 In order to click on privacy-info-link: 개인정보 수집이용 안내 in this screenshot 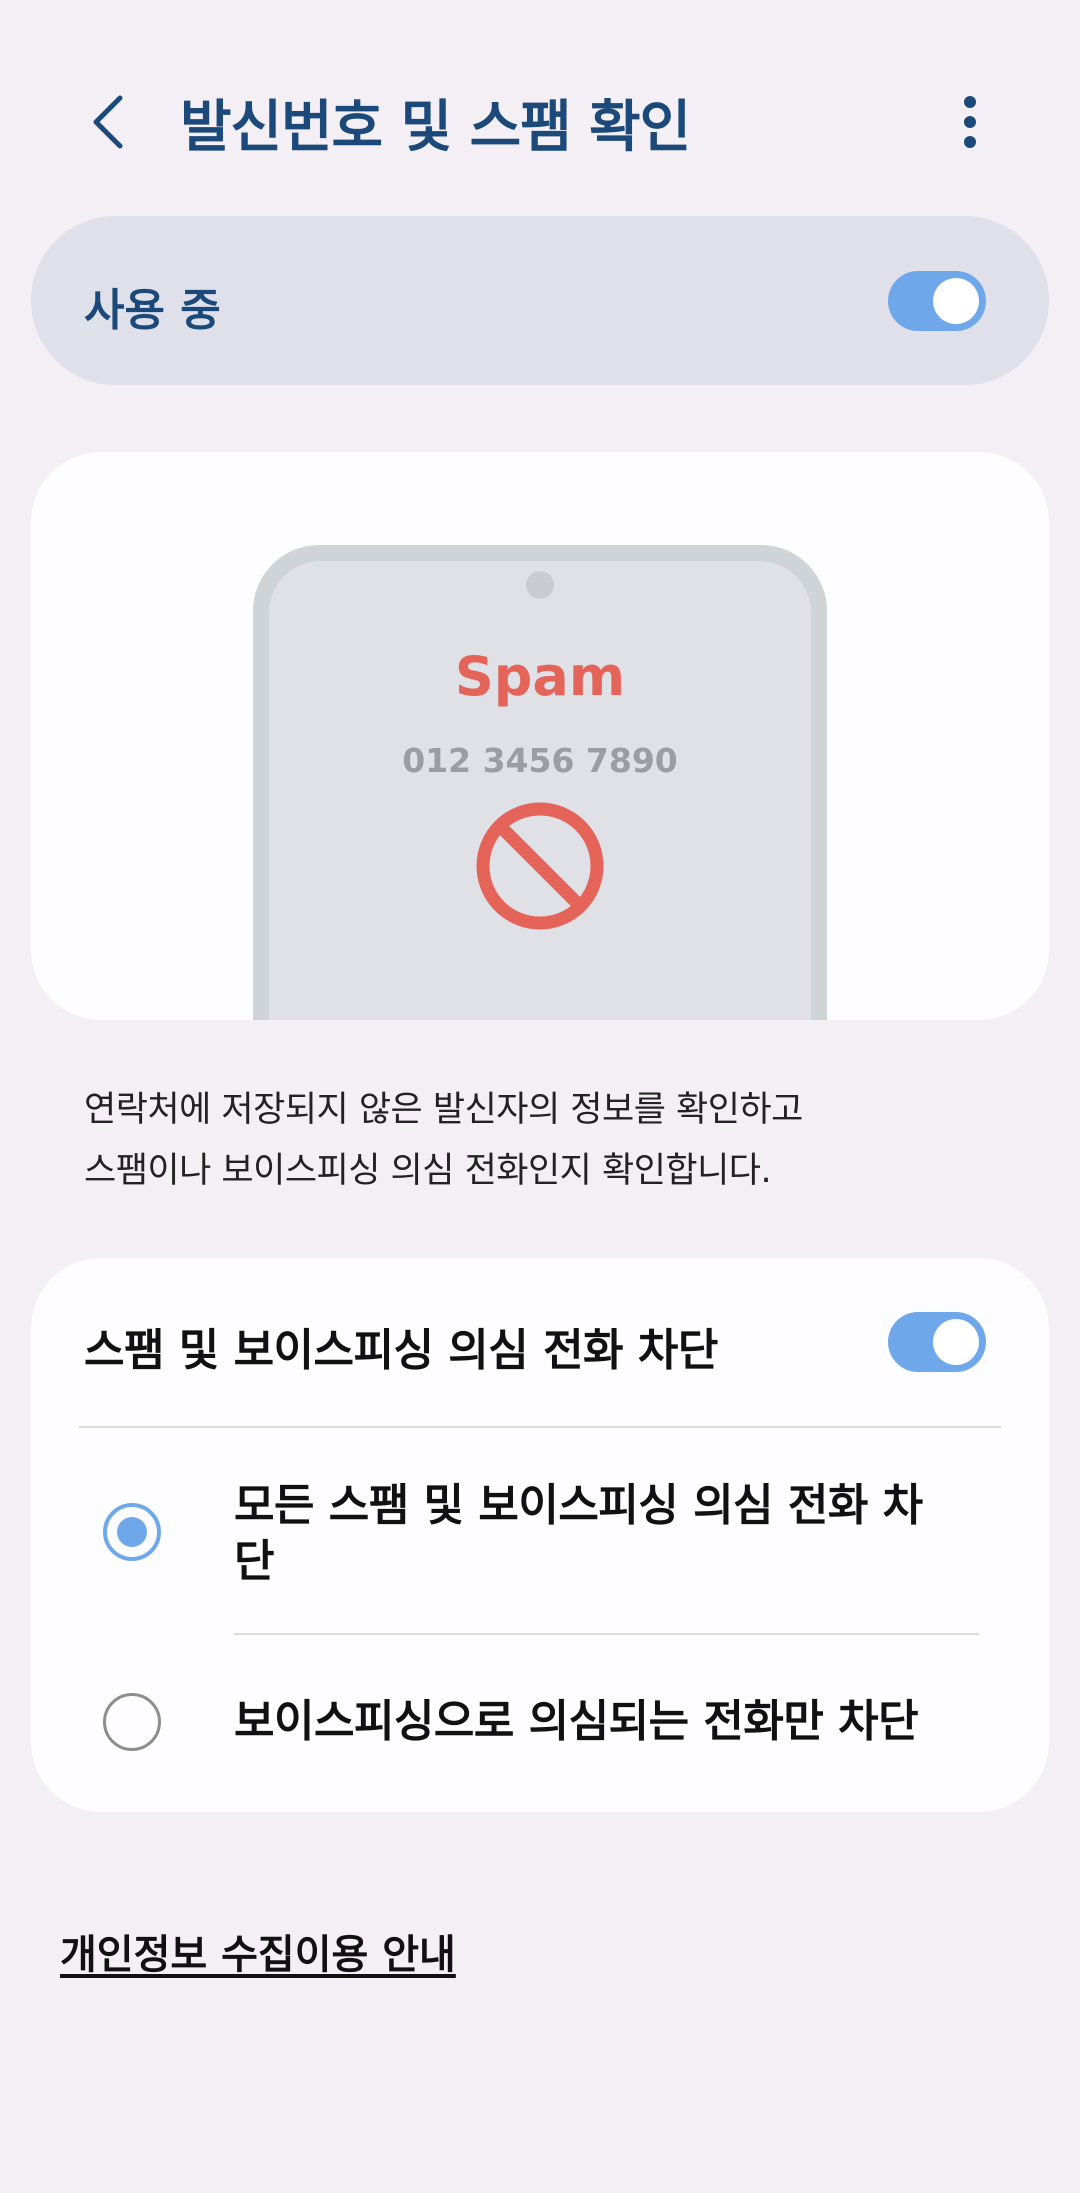, I will do `click(258, 1951)`.